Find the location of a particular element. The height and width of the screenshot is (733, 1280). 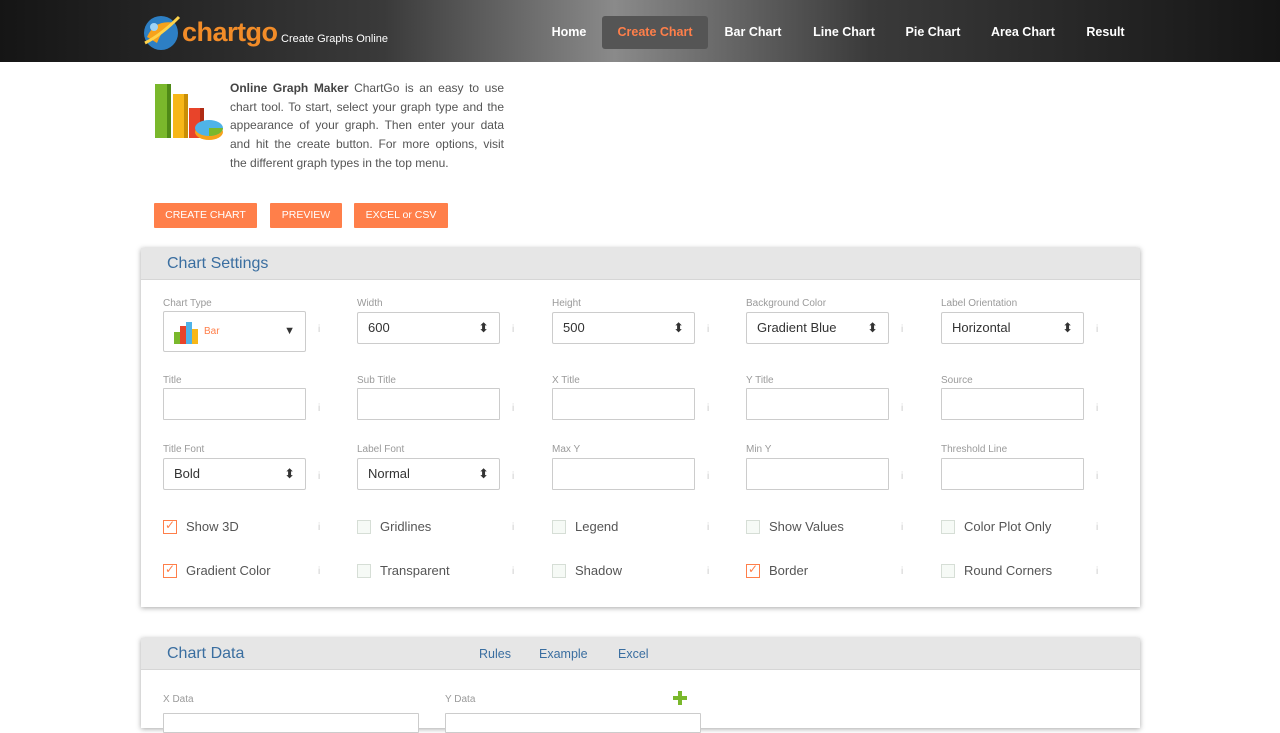

title-input is located at coordinates (234, 404).